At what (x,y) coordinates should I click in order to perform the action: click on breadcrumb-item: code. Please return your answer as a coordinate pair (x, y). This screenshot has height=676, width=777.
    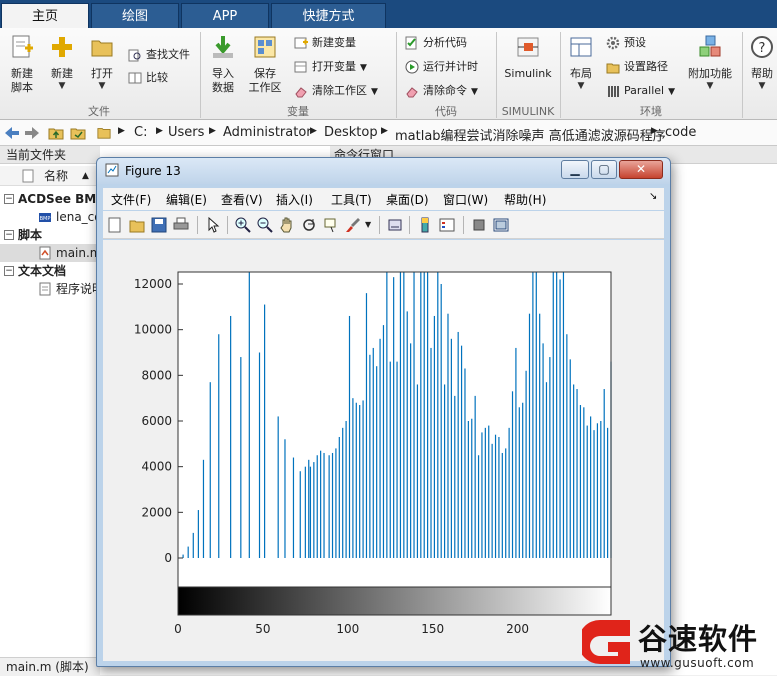
    Looking at the image, I should click on (680, 132).